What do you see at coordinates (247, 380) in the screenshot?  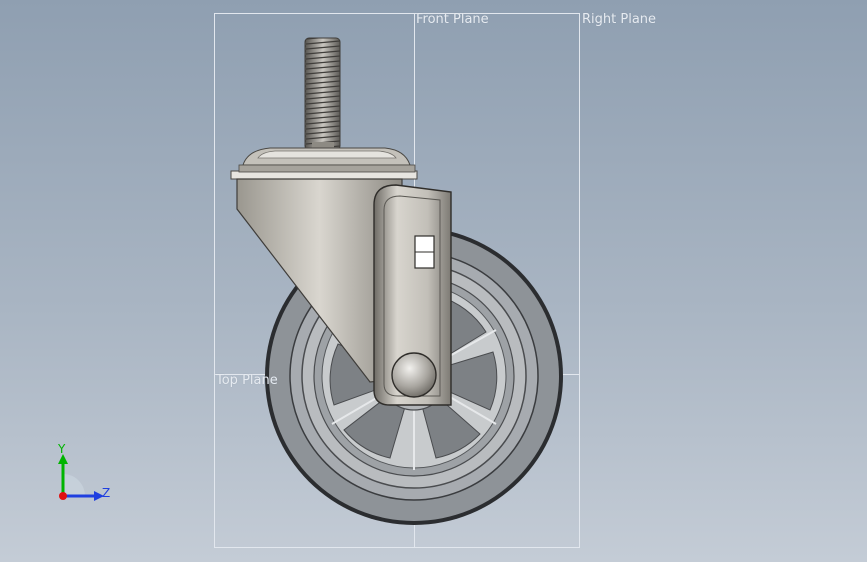 I see `top-plane-label: Top Plane` at bounding box center [247, 380].